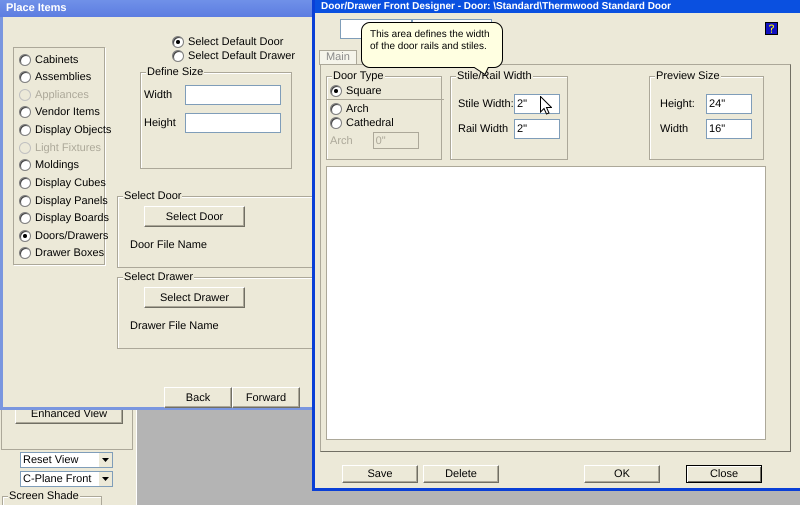 The width and height of the screenshot is (800, 505). I want to click on field-label: Height:, so click(678, 104).